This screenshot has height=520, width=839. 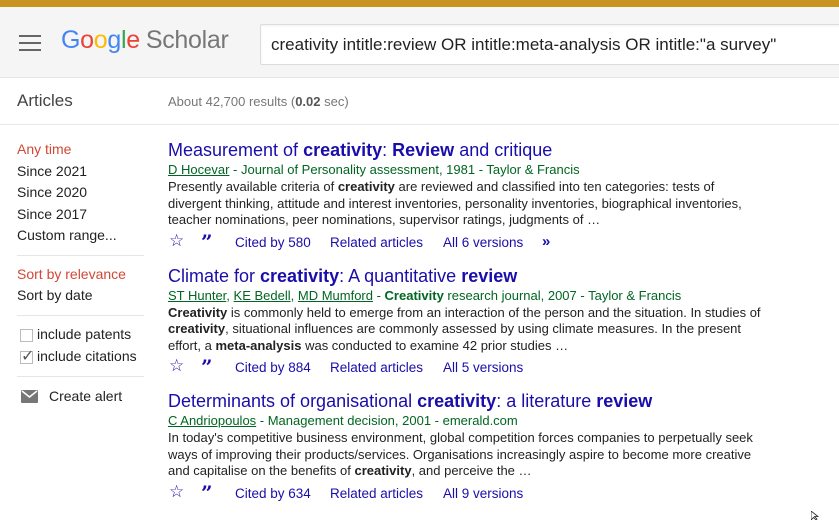 What do you see at coordinates (82, 397) in the screenshot?
I see `create-alert-button: Create alert` at bounding box center [82, 397].